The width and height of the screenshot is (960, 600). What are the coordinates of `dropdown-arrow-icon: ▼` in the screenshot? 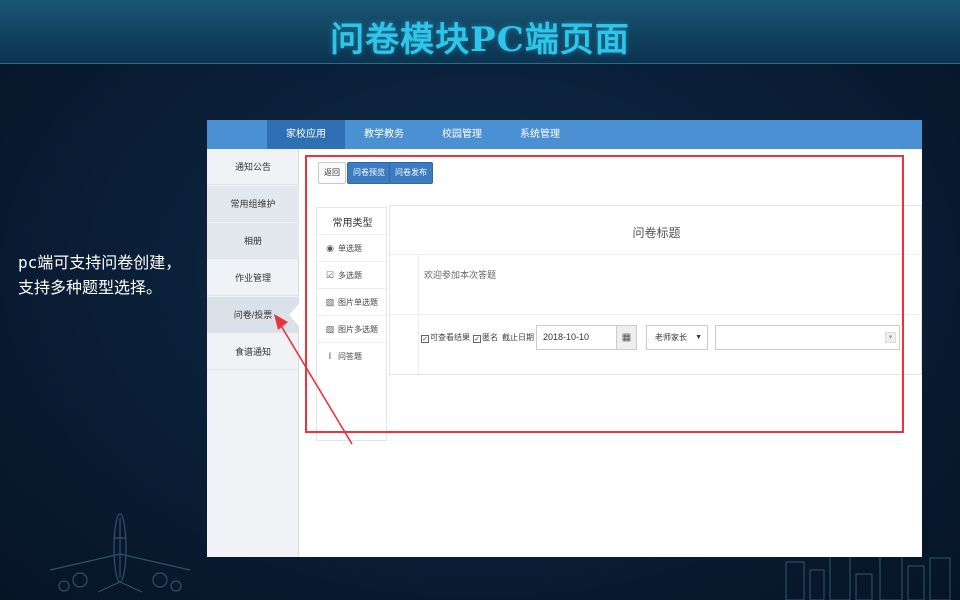 It's located at (698, 337).